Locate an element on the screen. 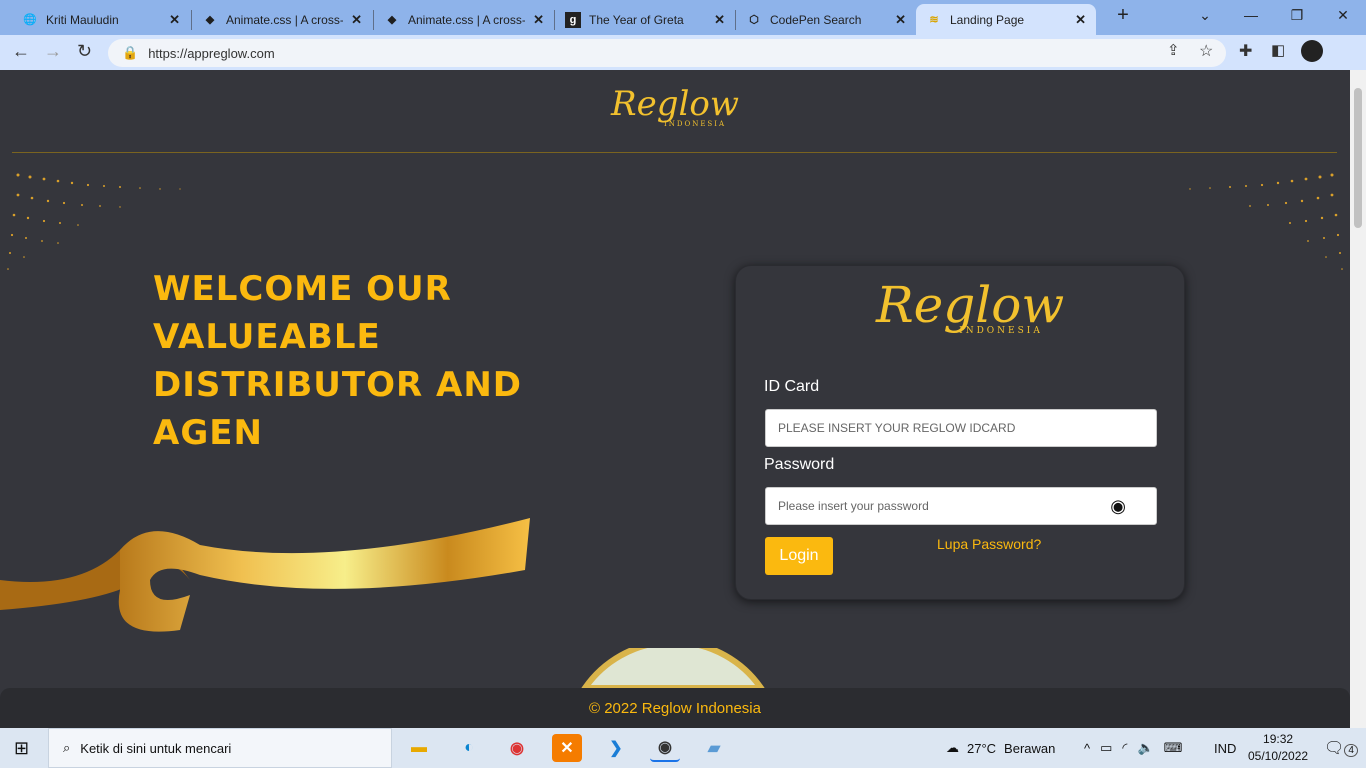 The height and width of the screenshot is (768, 1366). windows-start-icon: ⊞ is located at coordinates (21, 748).